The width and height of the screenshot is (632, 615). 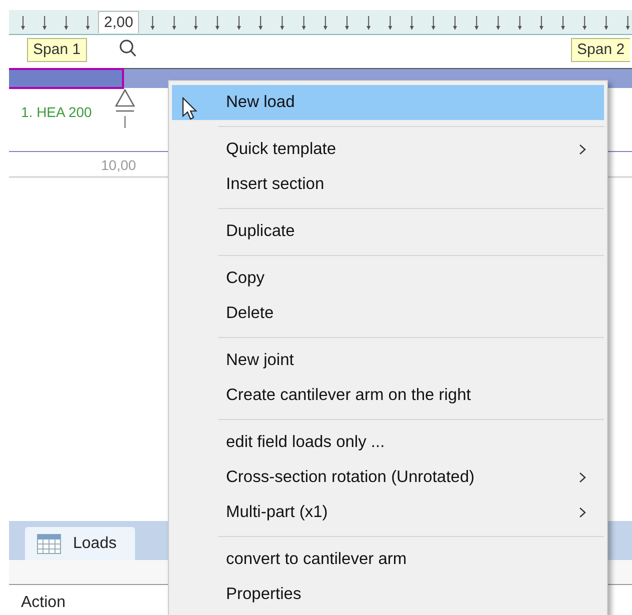 What do you see at coordinates (388, 313) in the screenshot?
I see `menu-item: Delete` at bounding box center [388, 313].